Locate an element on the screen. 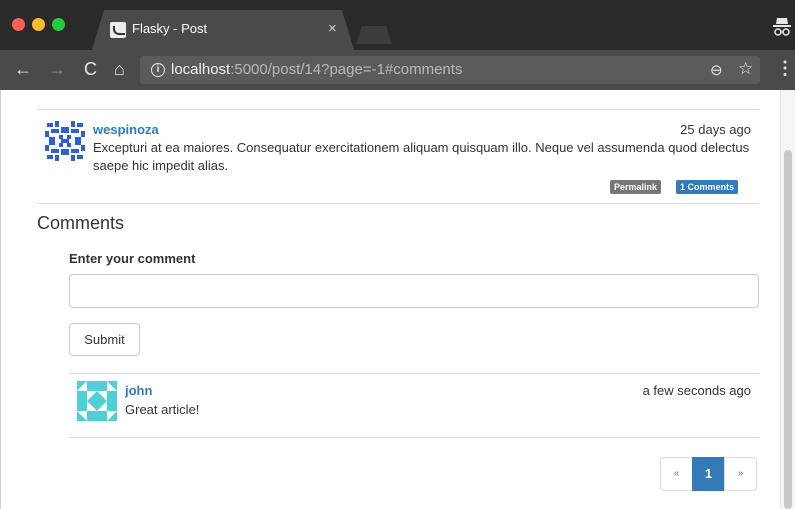 This screenshot has width=795, height=509. browser-menu-icon: ⋮ is located at coordinates (785, 68).